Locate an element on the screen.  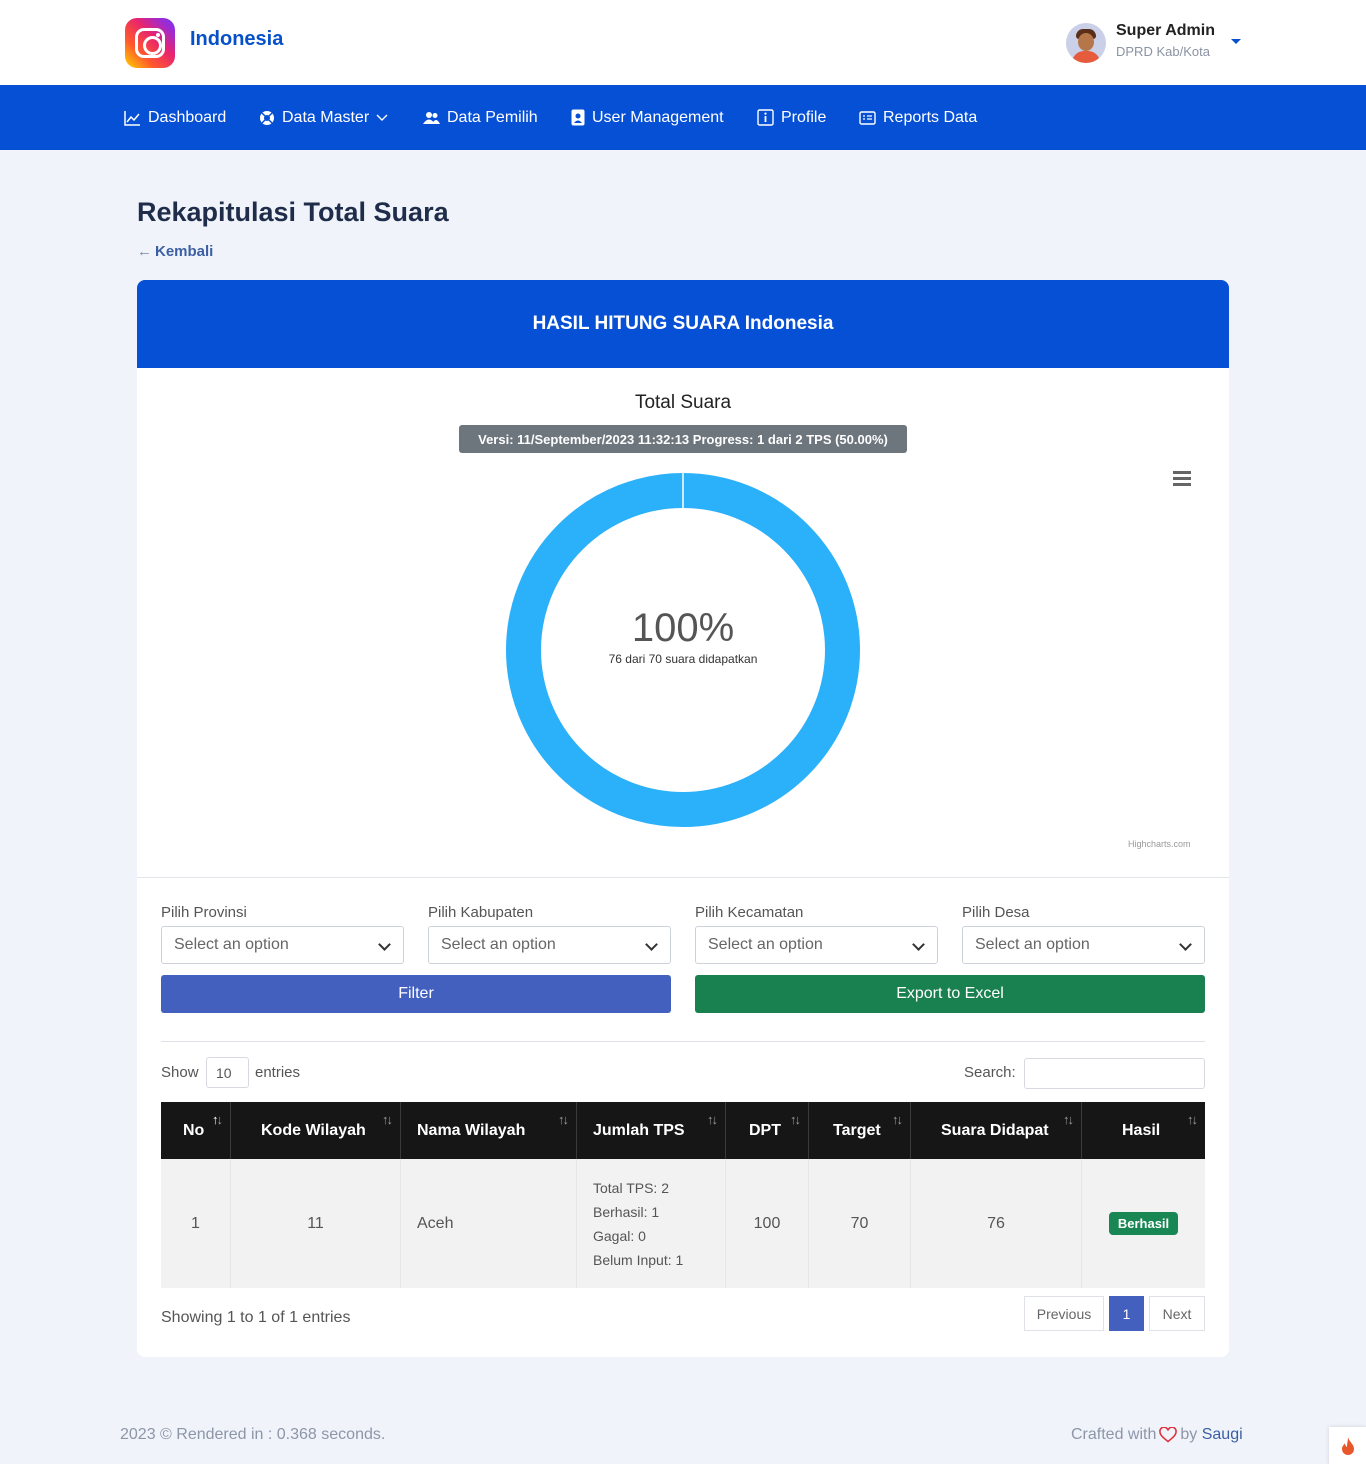
table-info: Showing 1 to 1 of 1 entries is located at coordinates (256, 1317).